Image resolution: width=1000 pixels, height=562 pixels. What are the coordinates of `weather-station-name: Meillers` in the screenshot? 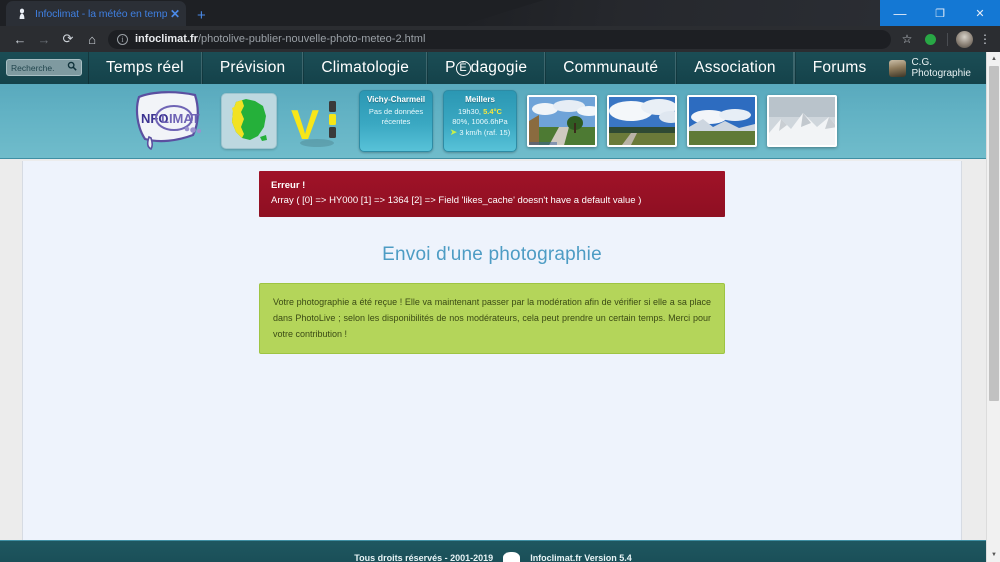 It's located at (480, 99).